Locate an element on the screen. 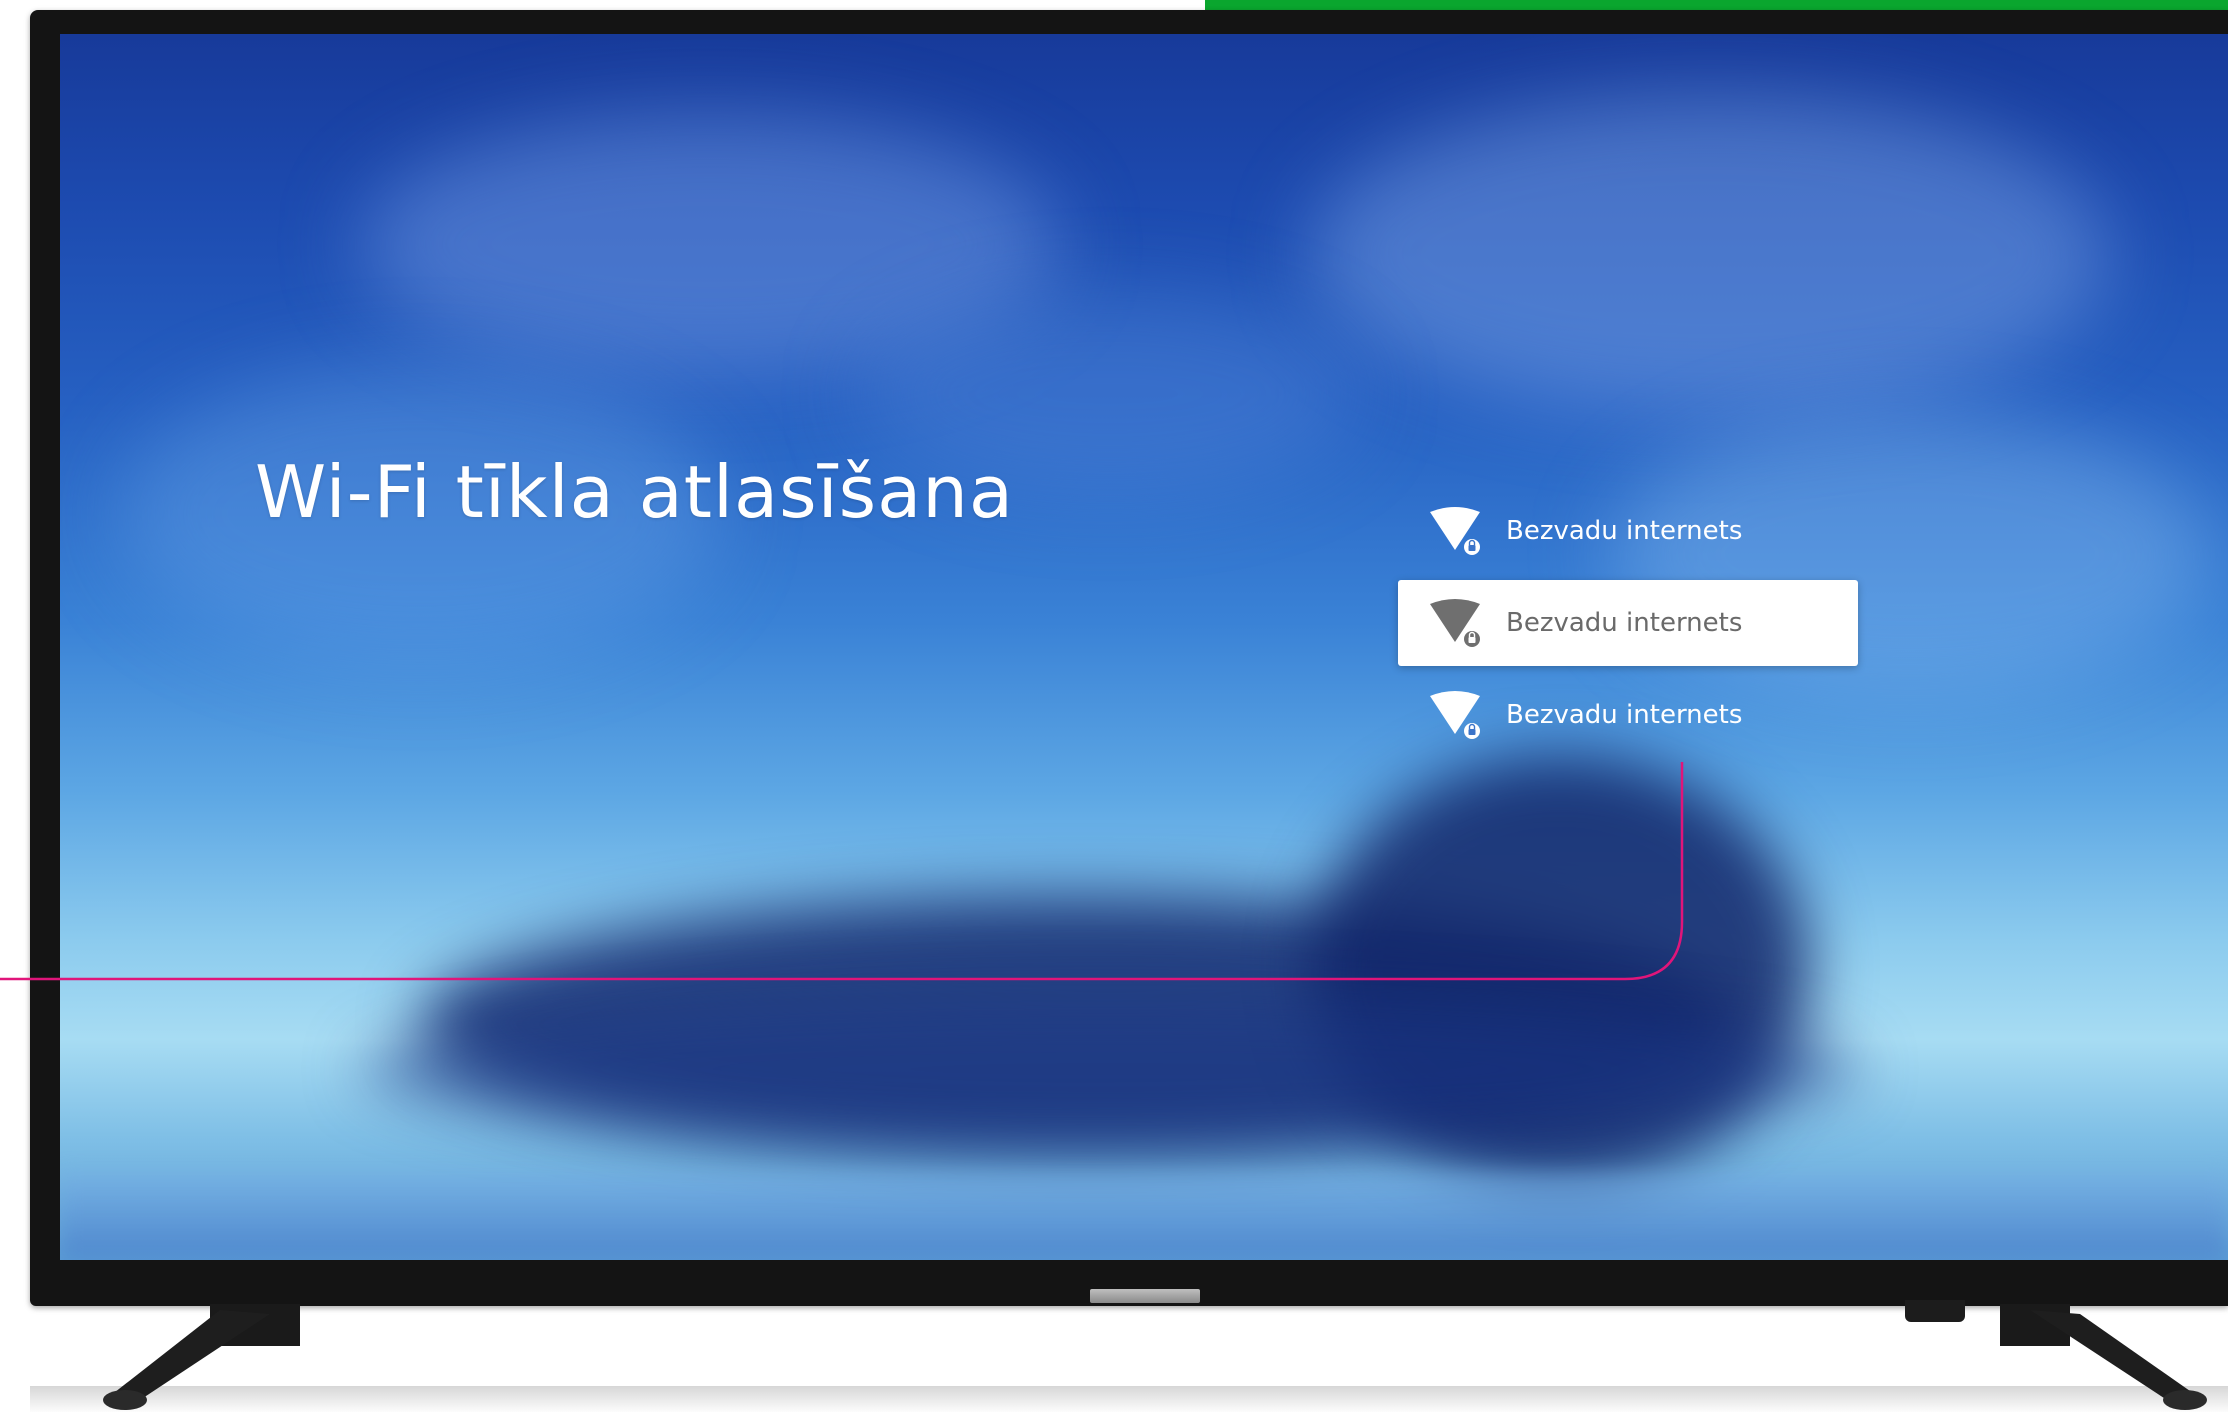  tv-ir-receiver is located at coordinates (1935, 1311).